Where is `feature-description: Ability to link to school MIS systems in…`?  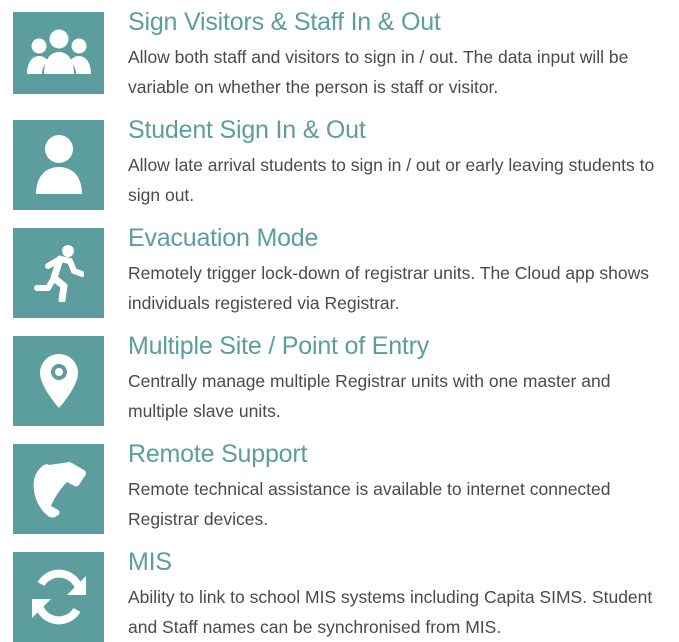
feature-description: Ability to link to school MIS systems in… is located at coordinates (390, 612).